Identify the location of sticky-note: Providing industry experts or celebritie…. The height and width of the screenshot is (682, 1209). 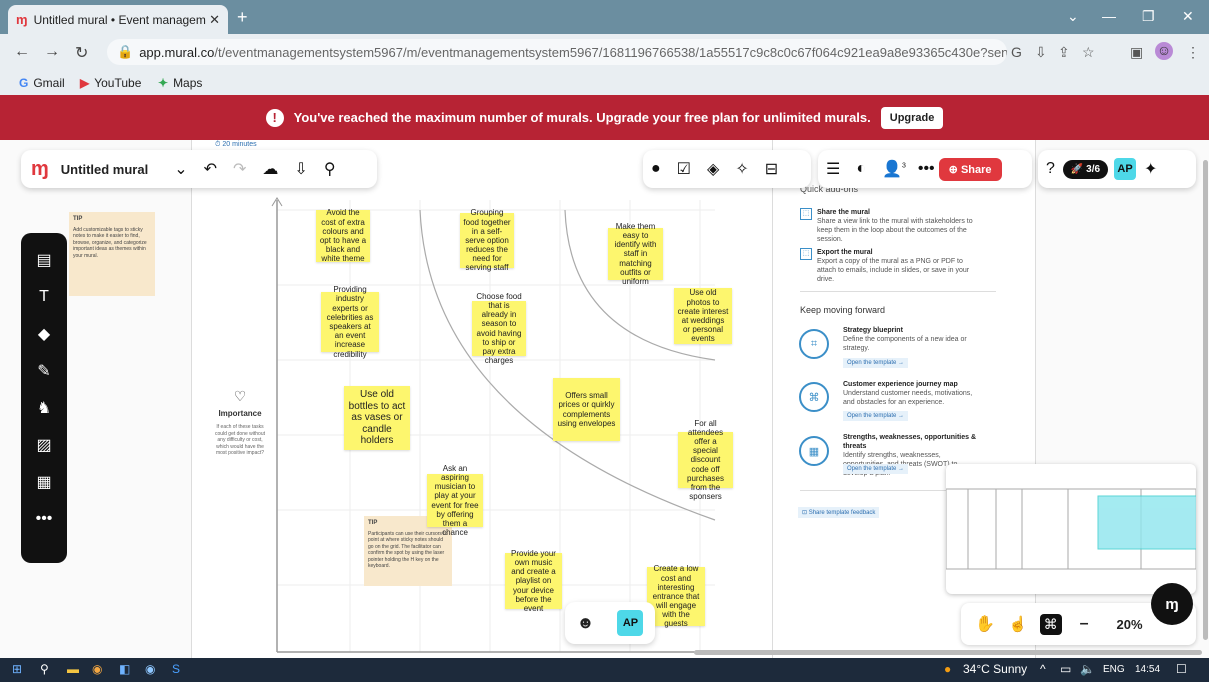
(350, 322).